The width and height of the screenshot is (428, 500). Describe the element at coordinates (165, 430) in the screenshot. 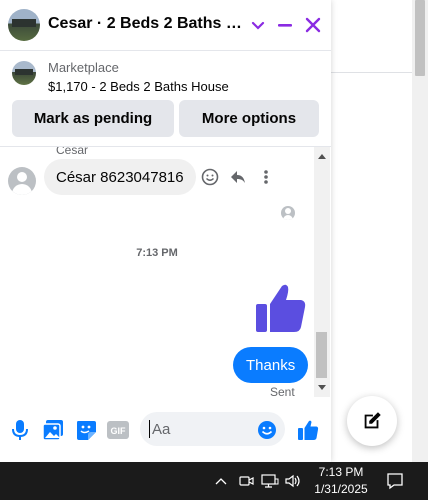

I see `message-composer: GIF` at that location.